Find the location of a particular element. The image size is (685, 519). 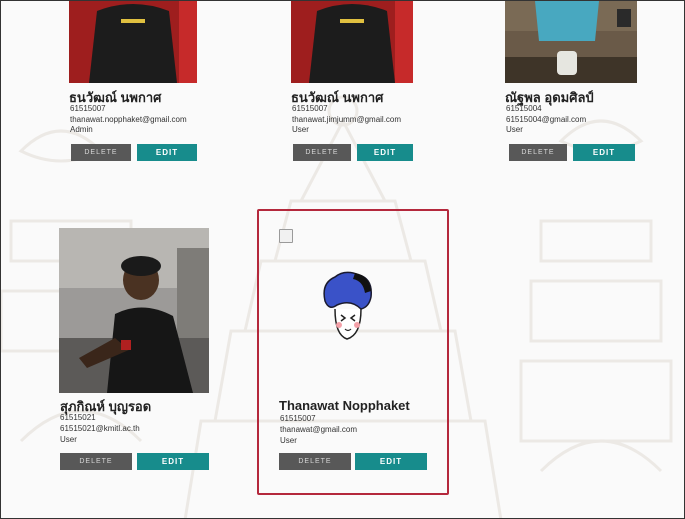

user-id: 61515004 is located at coordinates (524, 108).